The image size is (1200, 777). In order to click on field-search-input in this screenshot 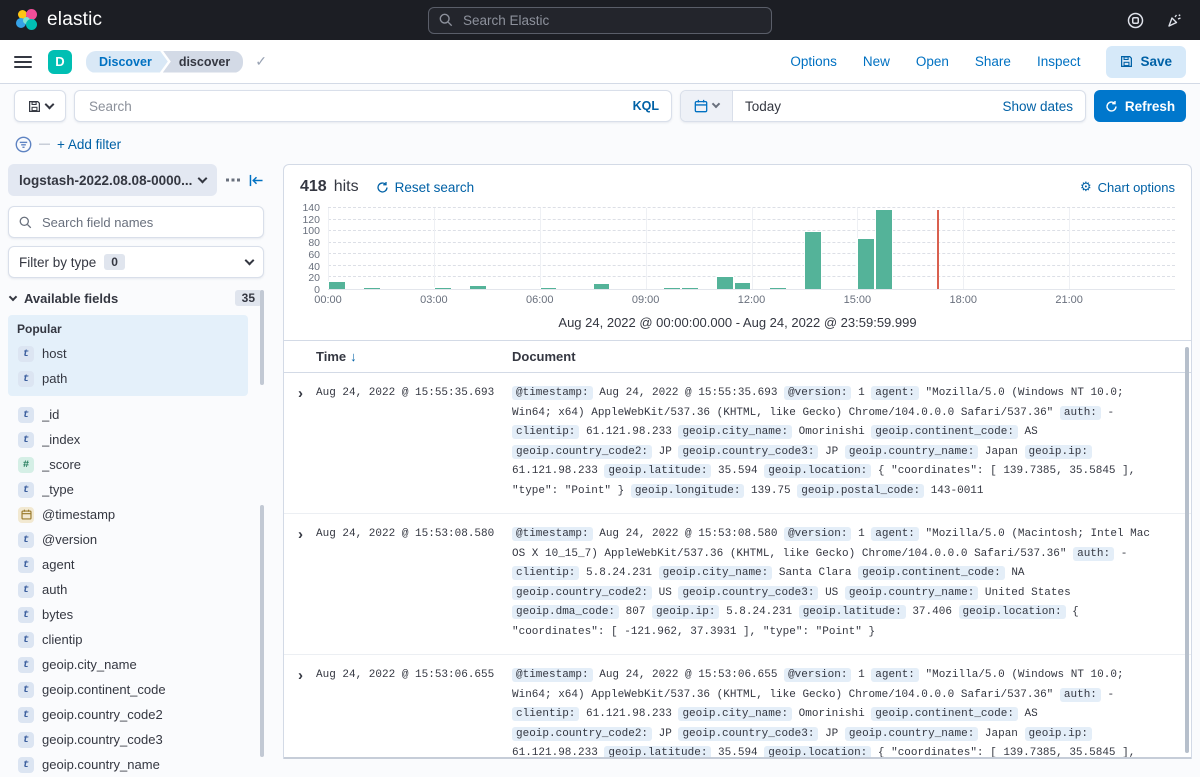, I will do `click(146, 222)`.